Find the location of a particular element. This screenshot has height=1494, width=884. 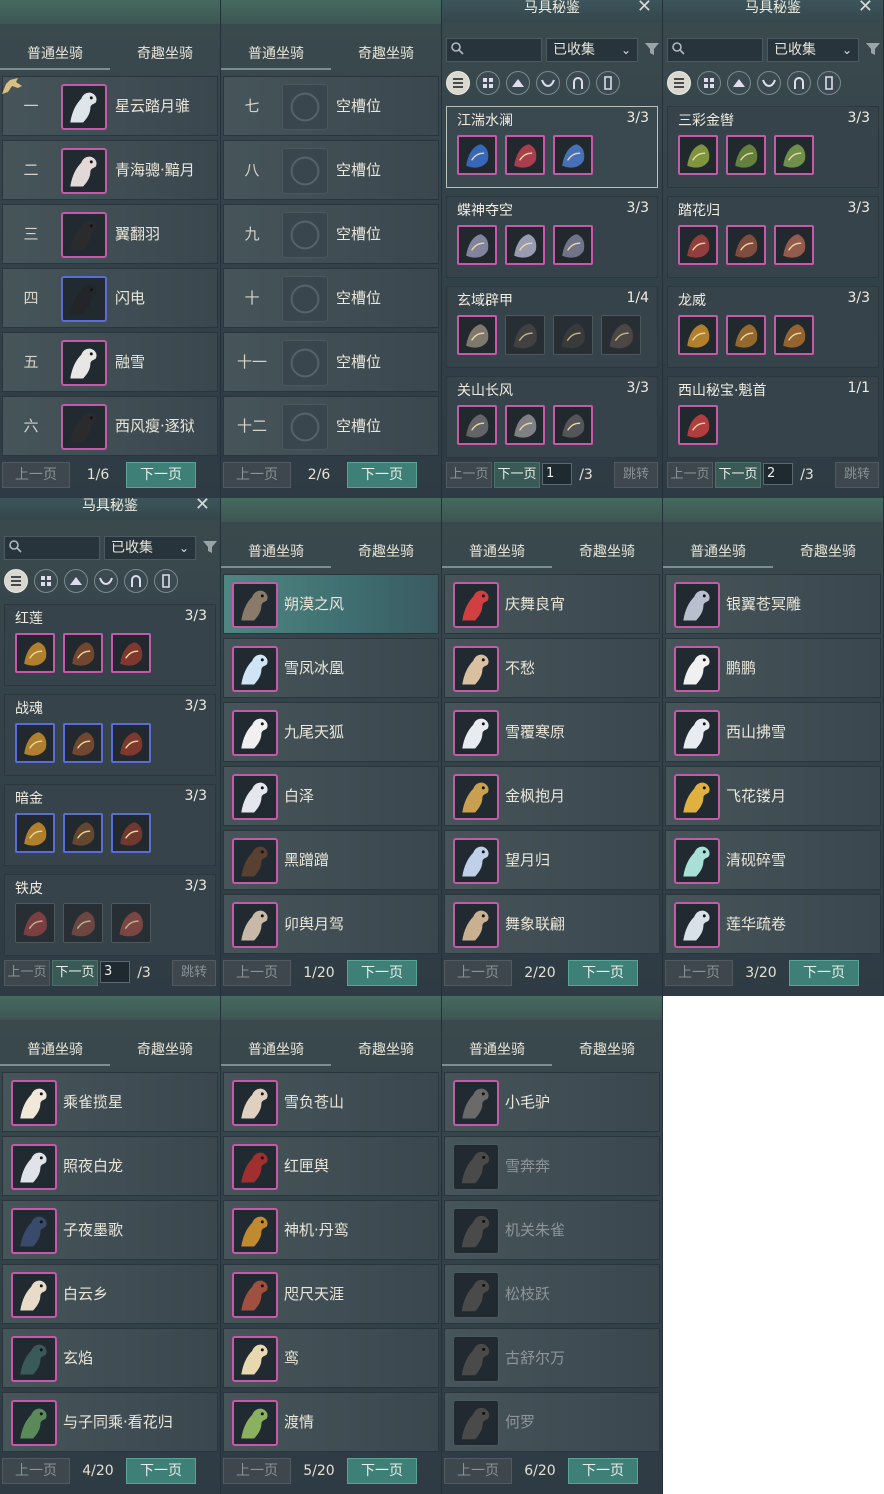

tack-set-card: 关山长风 3/3 is located at coordinates (552, 417).